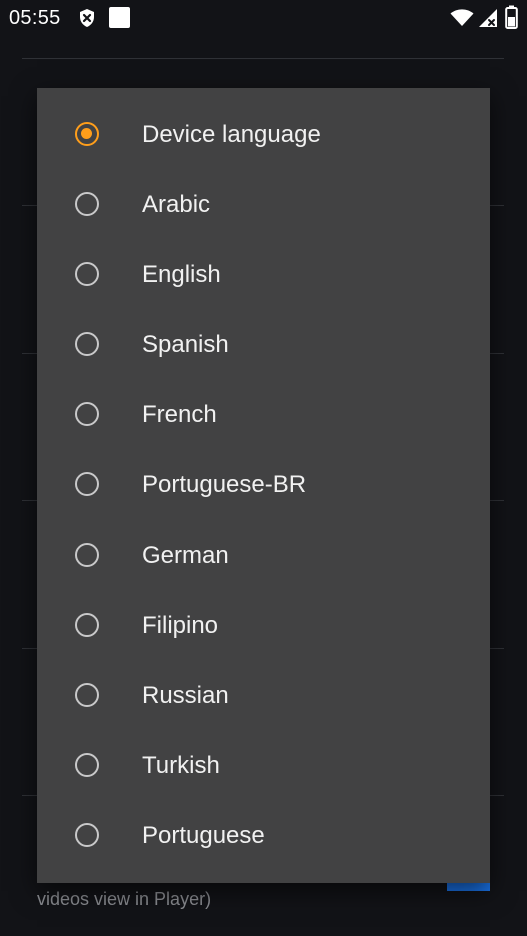 The width and height of the screenshot is (527, 936). Describe the element at coordinates (263, 415) in the screenshot. I see `language-option-french: French` at that location.